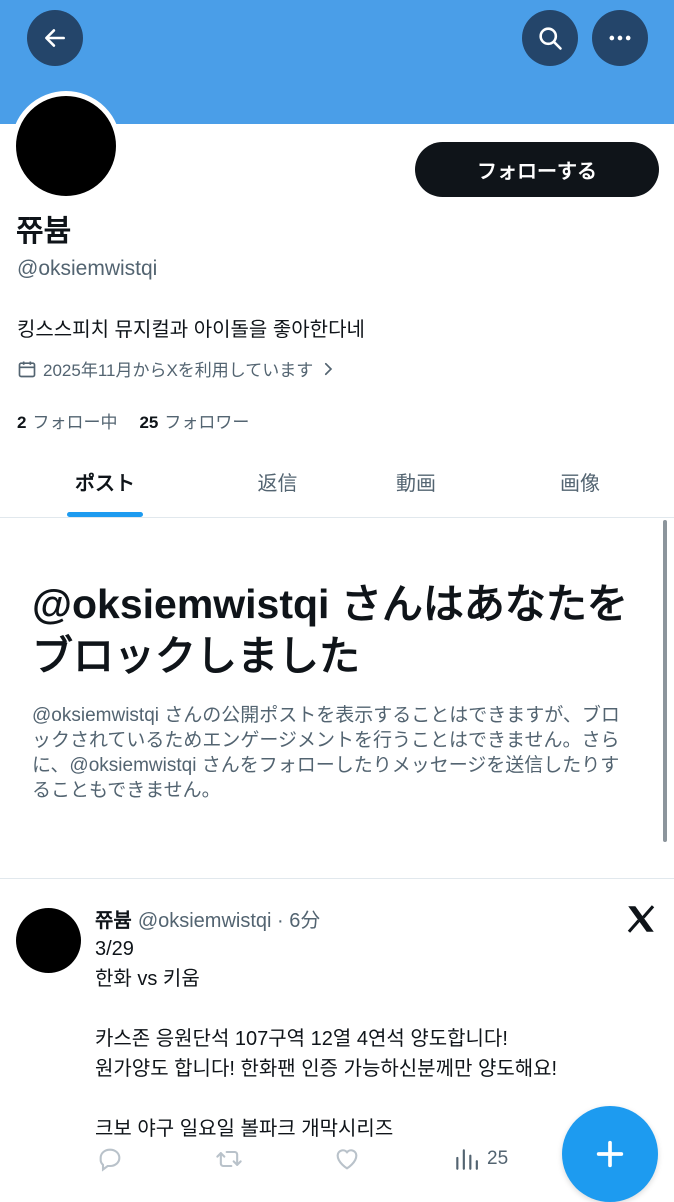  I want to click on profile-bio: 킹스스피치 뮤지컬과 아이돌을 좋아한다네, so click(191, 330).